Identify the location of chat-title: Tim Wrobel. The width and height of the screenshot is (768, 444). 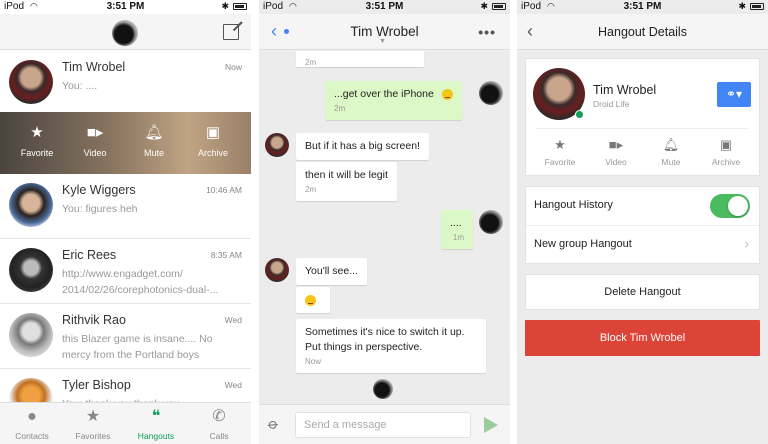
(384, 31).